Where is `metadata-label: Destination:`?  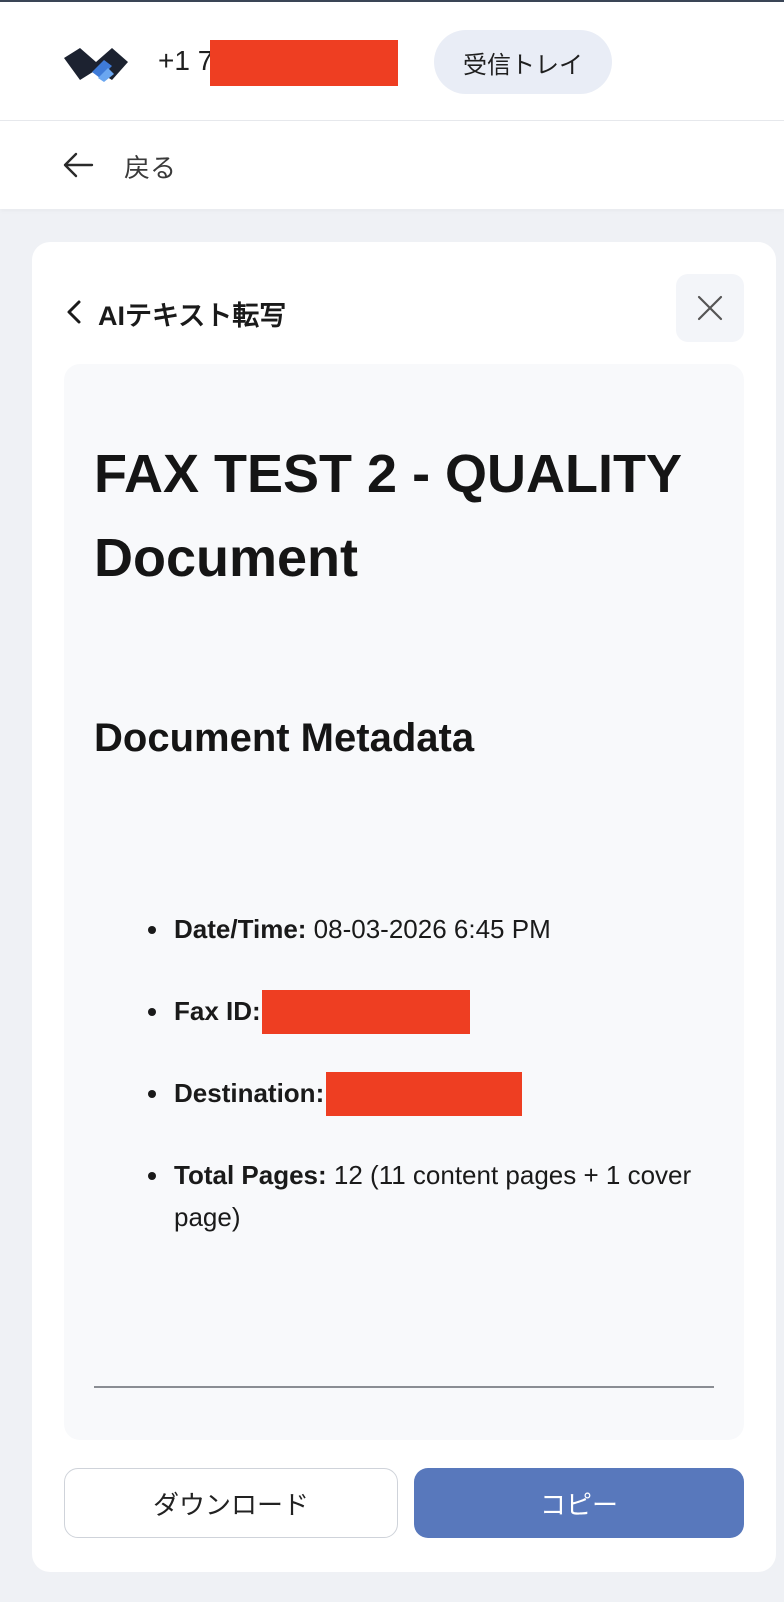 metadata-label: Destination: is located at coordinates (249, 1093).